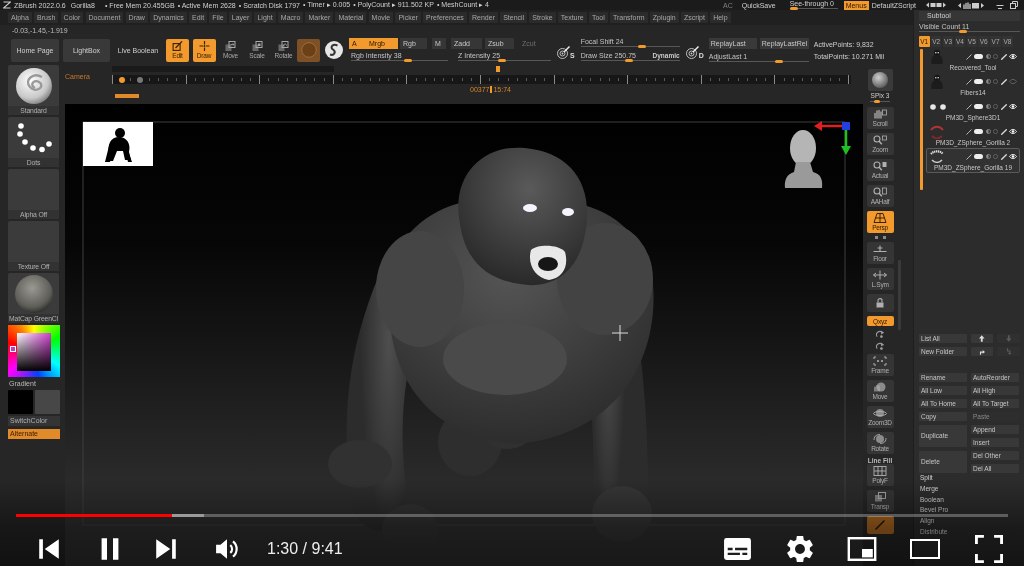  What do you see at coordinates (334, 50) in the screenshot?
I see `swirl-circle-icon` at bounding box center [334, 50].